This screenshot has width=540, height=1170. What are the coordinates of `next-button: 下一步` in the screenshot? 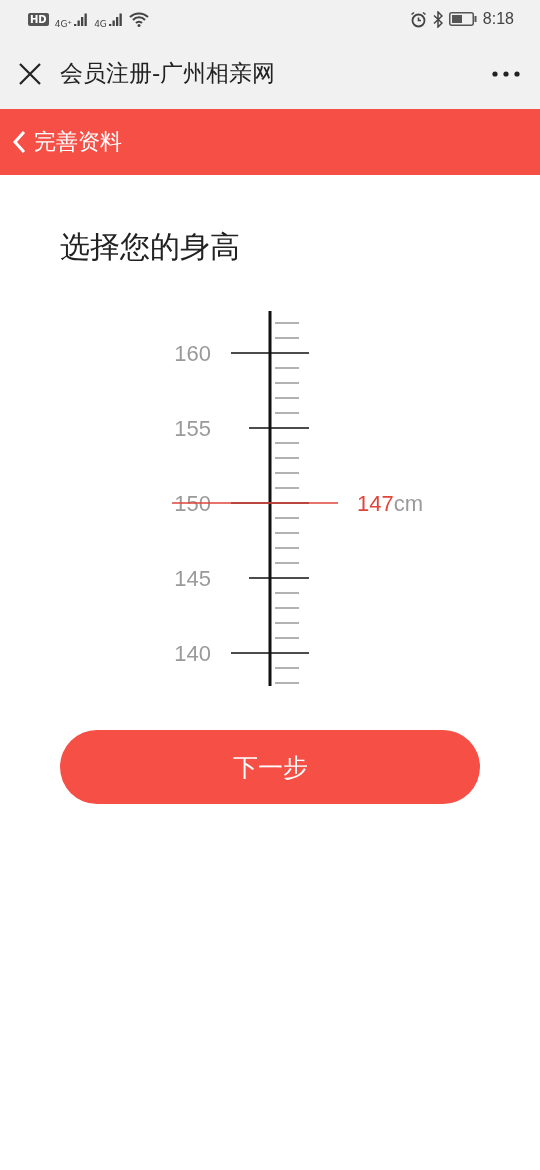 It's located at (270, 767).